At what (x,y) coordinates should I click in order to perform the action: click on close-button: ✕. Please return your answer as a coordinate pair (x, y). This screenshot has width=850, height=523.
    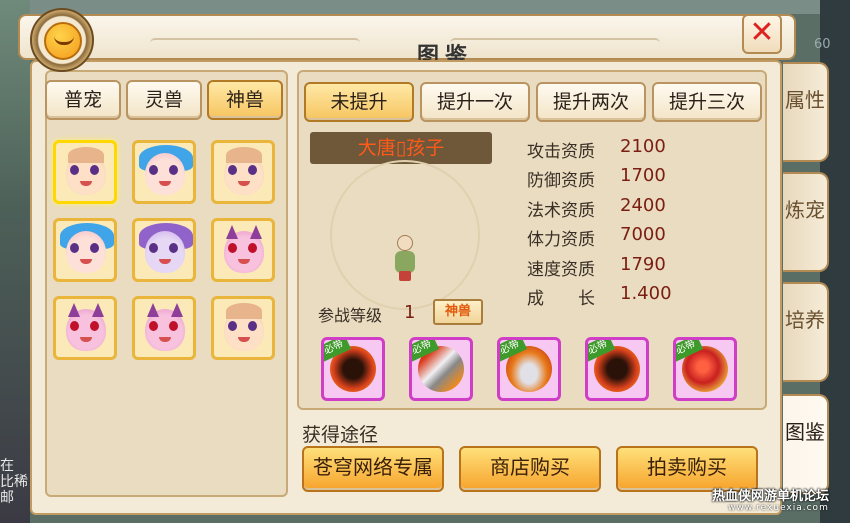
    Looking at the image, I should click on (762, 34).